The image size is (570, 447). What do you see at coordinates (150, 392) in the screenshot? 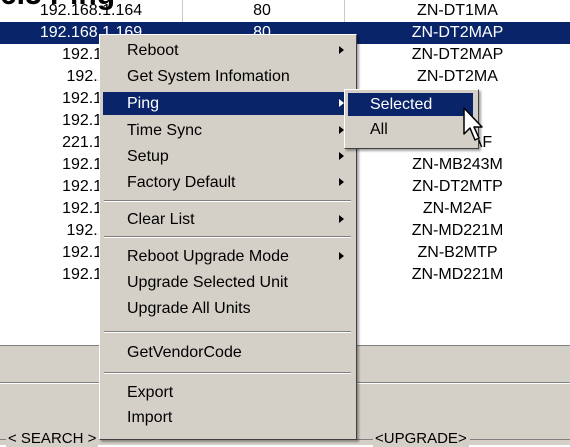
I see `menu-item-label: Export` at bounding box center [150, 392].